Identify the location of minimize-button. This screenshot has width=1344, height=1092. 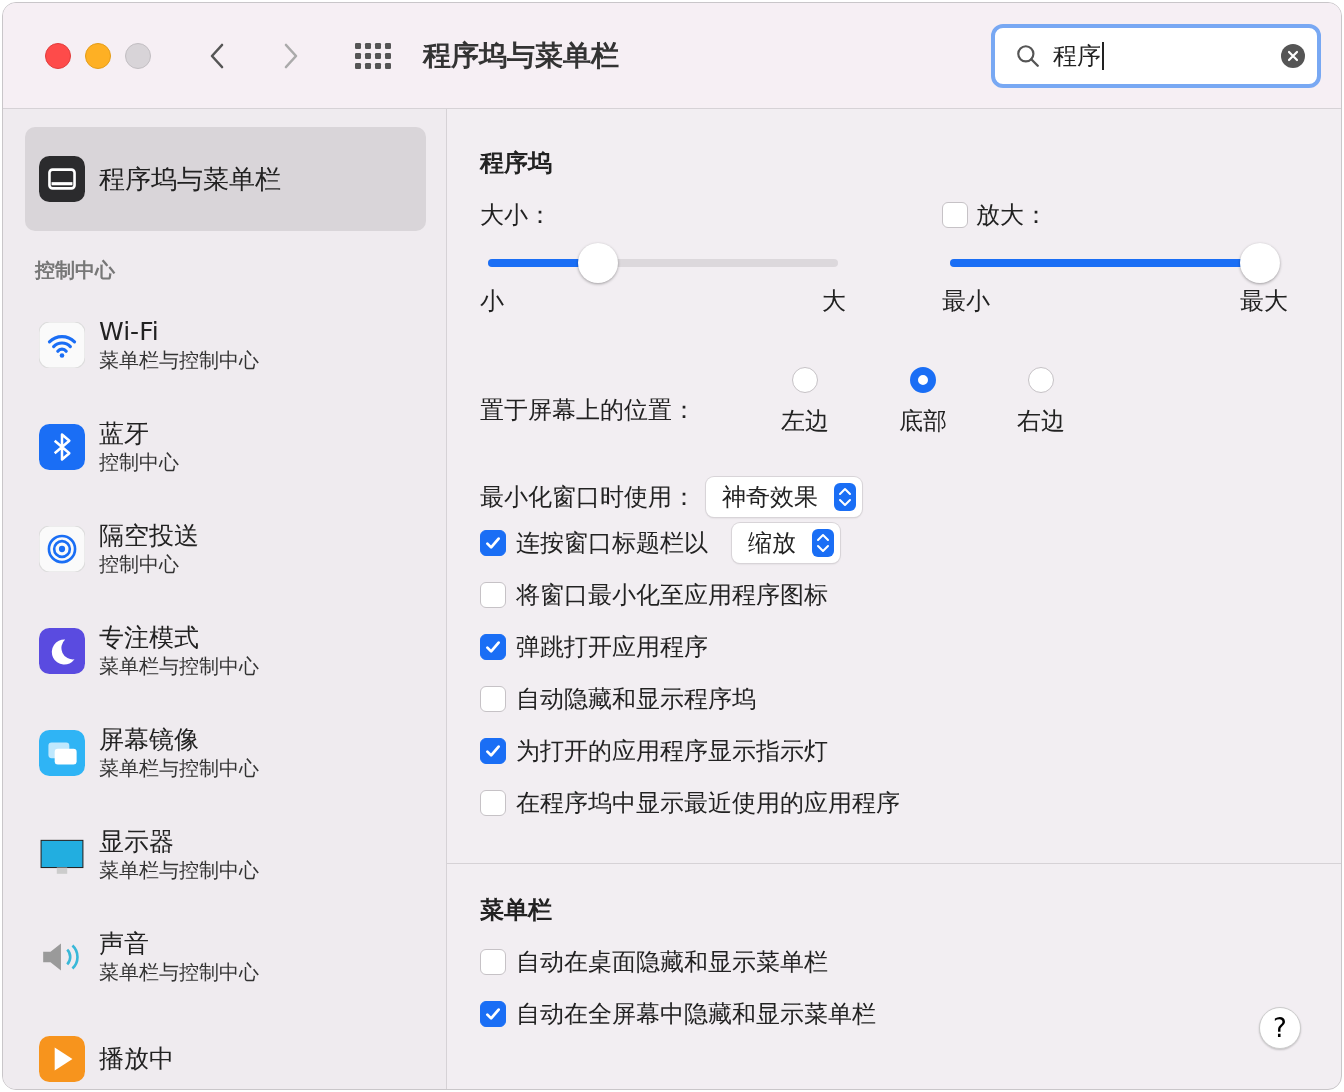
(98, 55).